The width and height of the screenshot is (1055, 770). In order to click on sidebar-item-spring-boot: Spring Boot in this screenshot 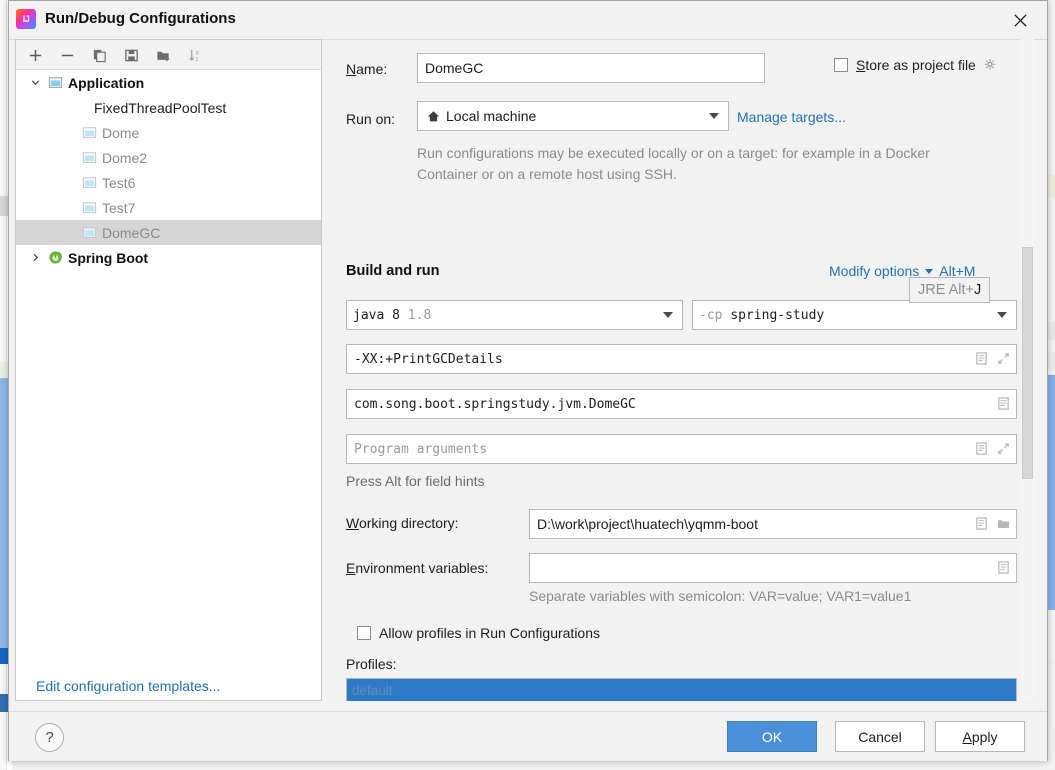, I will do `click(168, 257)`.